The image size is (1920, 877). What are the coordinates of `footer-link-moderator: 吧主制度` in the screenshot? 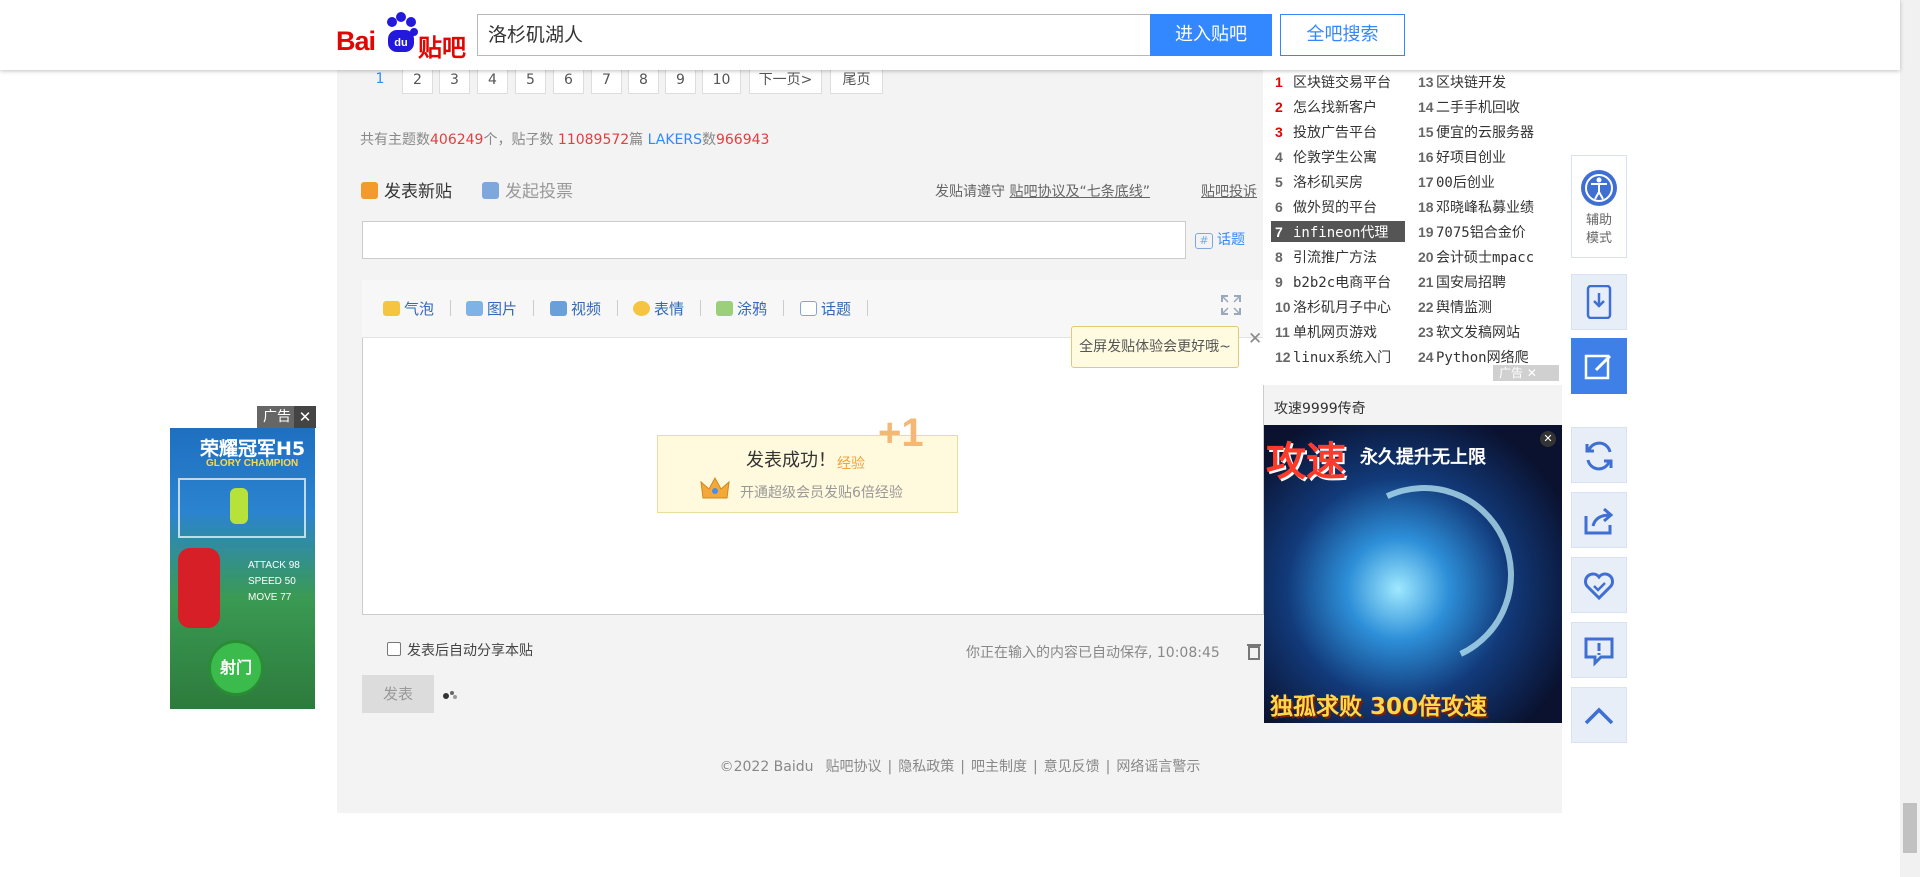 It's located at (999, 767).